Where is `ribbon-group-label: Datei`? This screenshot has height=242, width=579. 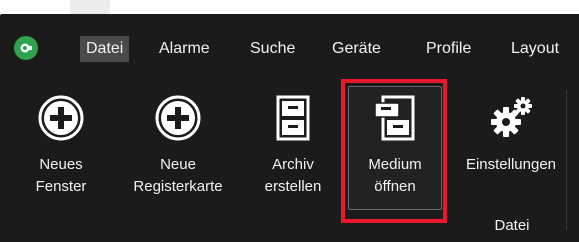 ribbon-group-label: Datei is located at coordinates (512, 225).